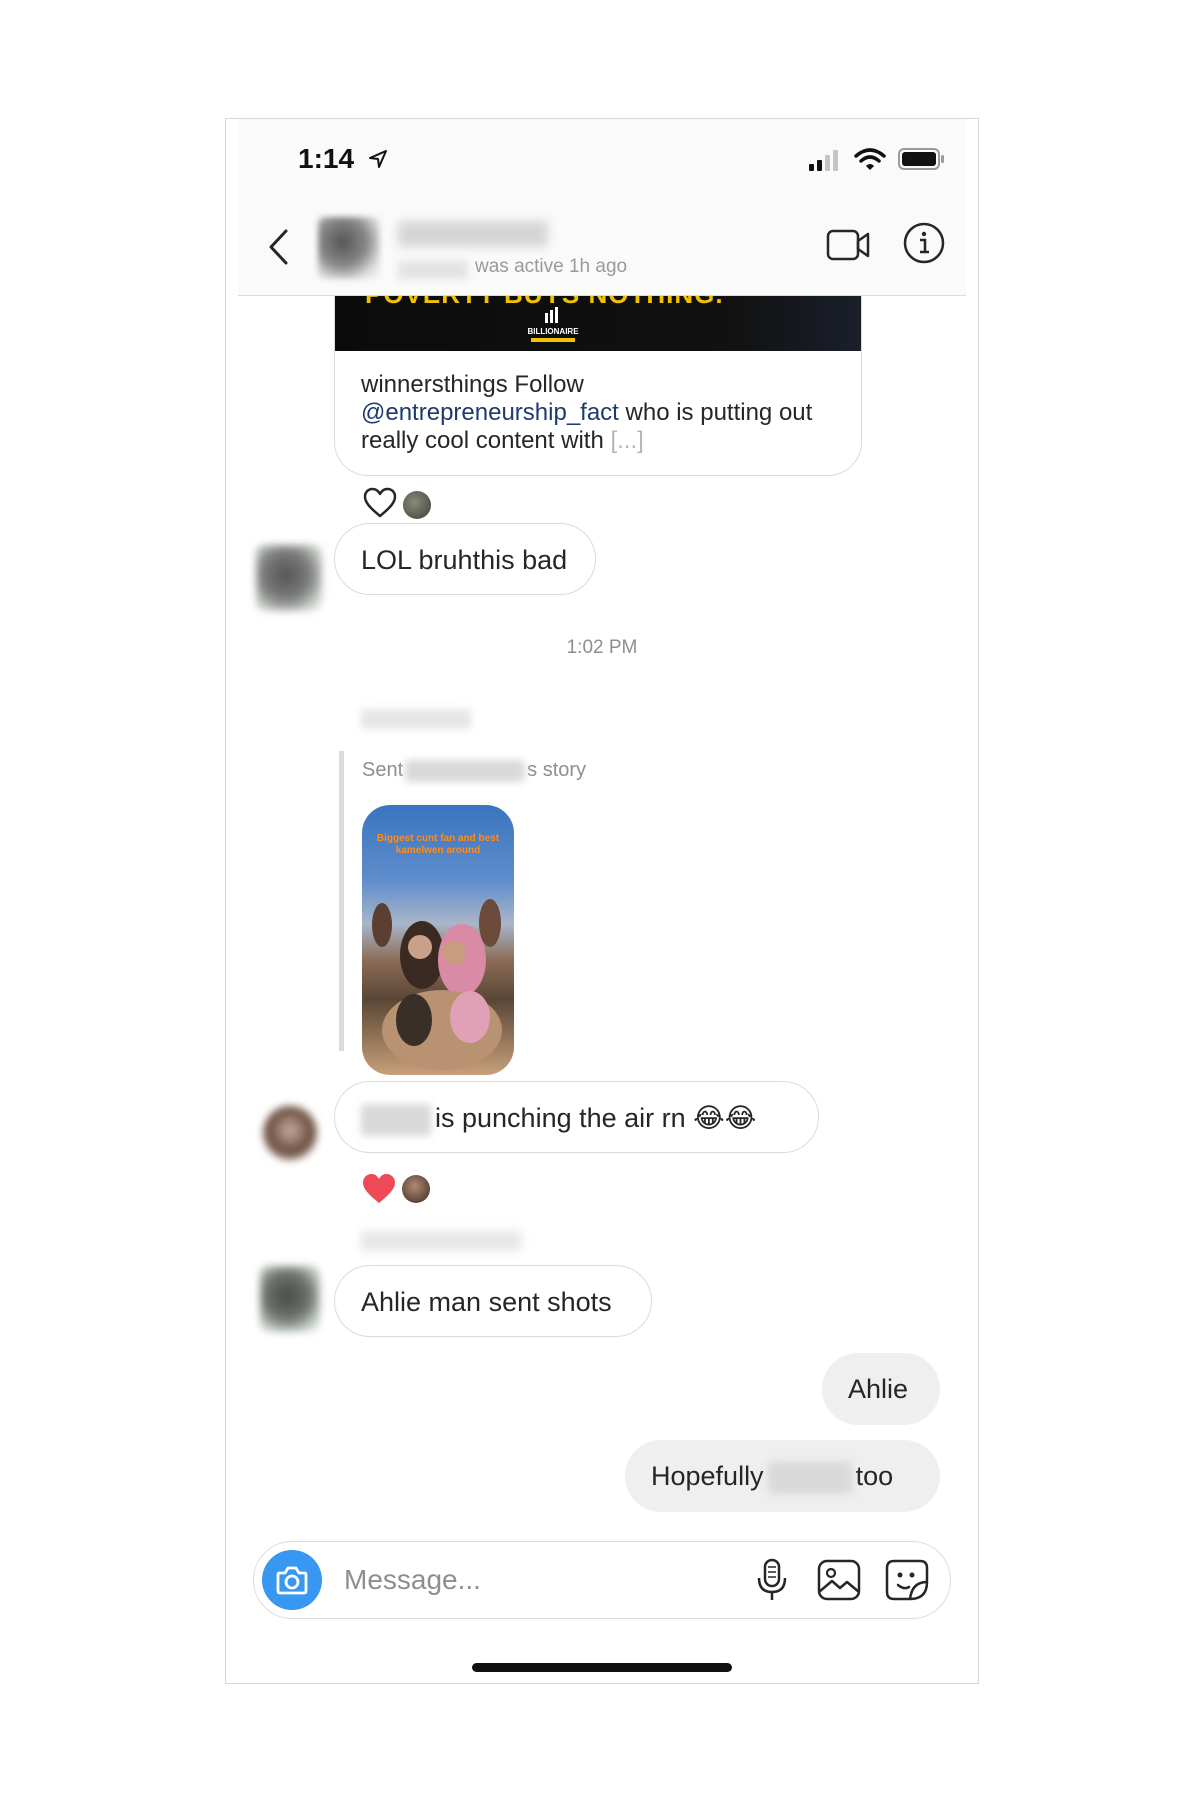 Image resolution: width=1200 pixels, height=1800 pixels. Describe the element at coordinates (553, 331) in the screenshot. I see `logo-text: BILLIONAIRE` at that location.